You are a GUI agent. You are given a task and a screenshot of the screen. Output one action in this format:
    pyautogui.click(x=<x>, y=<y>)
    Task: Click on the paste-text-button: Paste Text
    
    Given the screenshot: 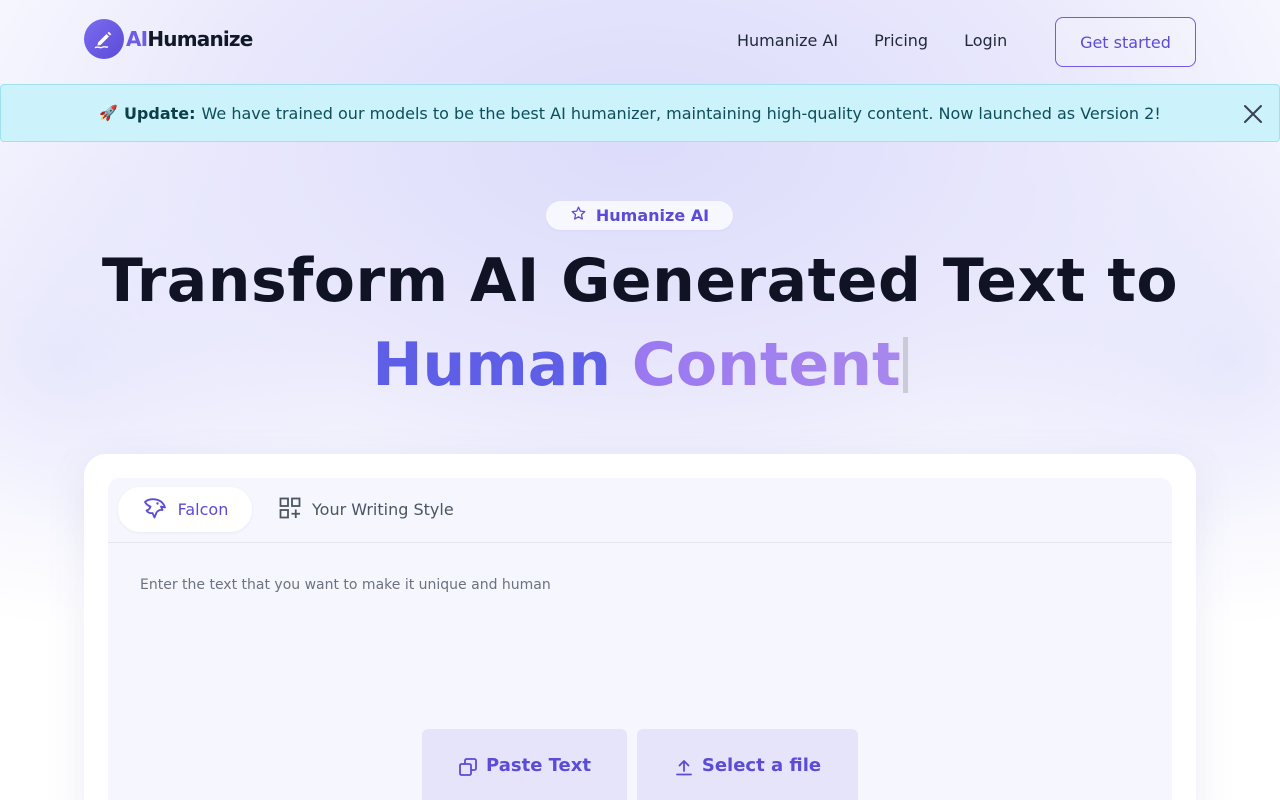 What is the action you would take?
    pyautogui.click(x=524, y=764)
    